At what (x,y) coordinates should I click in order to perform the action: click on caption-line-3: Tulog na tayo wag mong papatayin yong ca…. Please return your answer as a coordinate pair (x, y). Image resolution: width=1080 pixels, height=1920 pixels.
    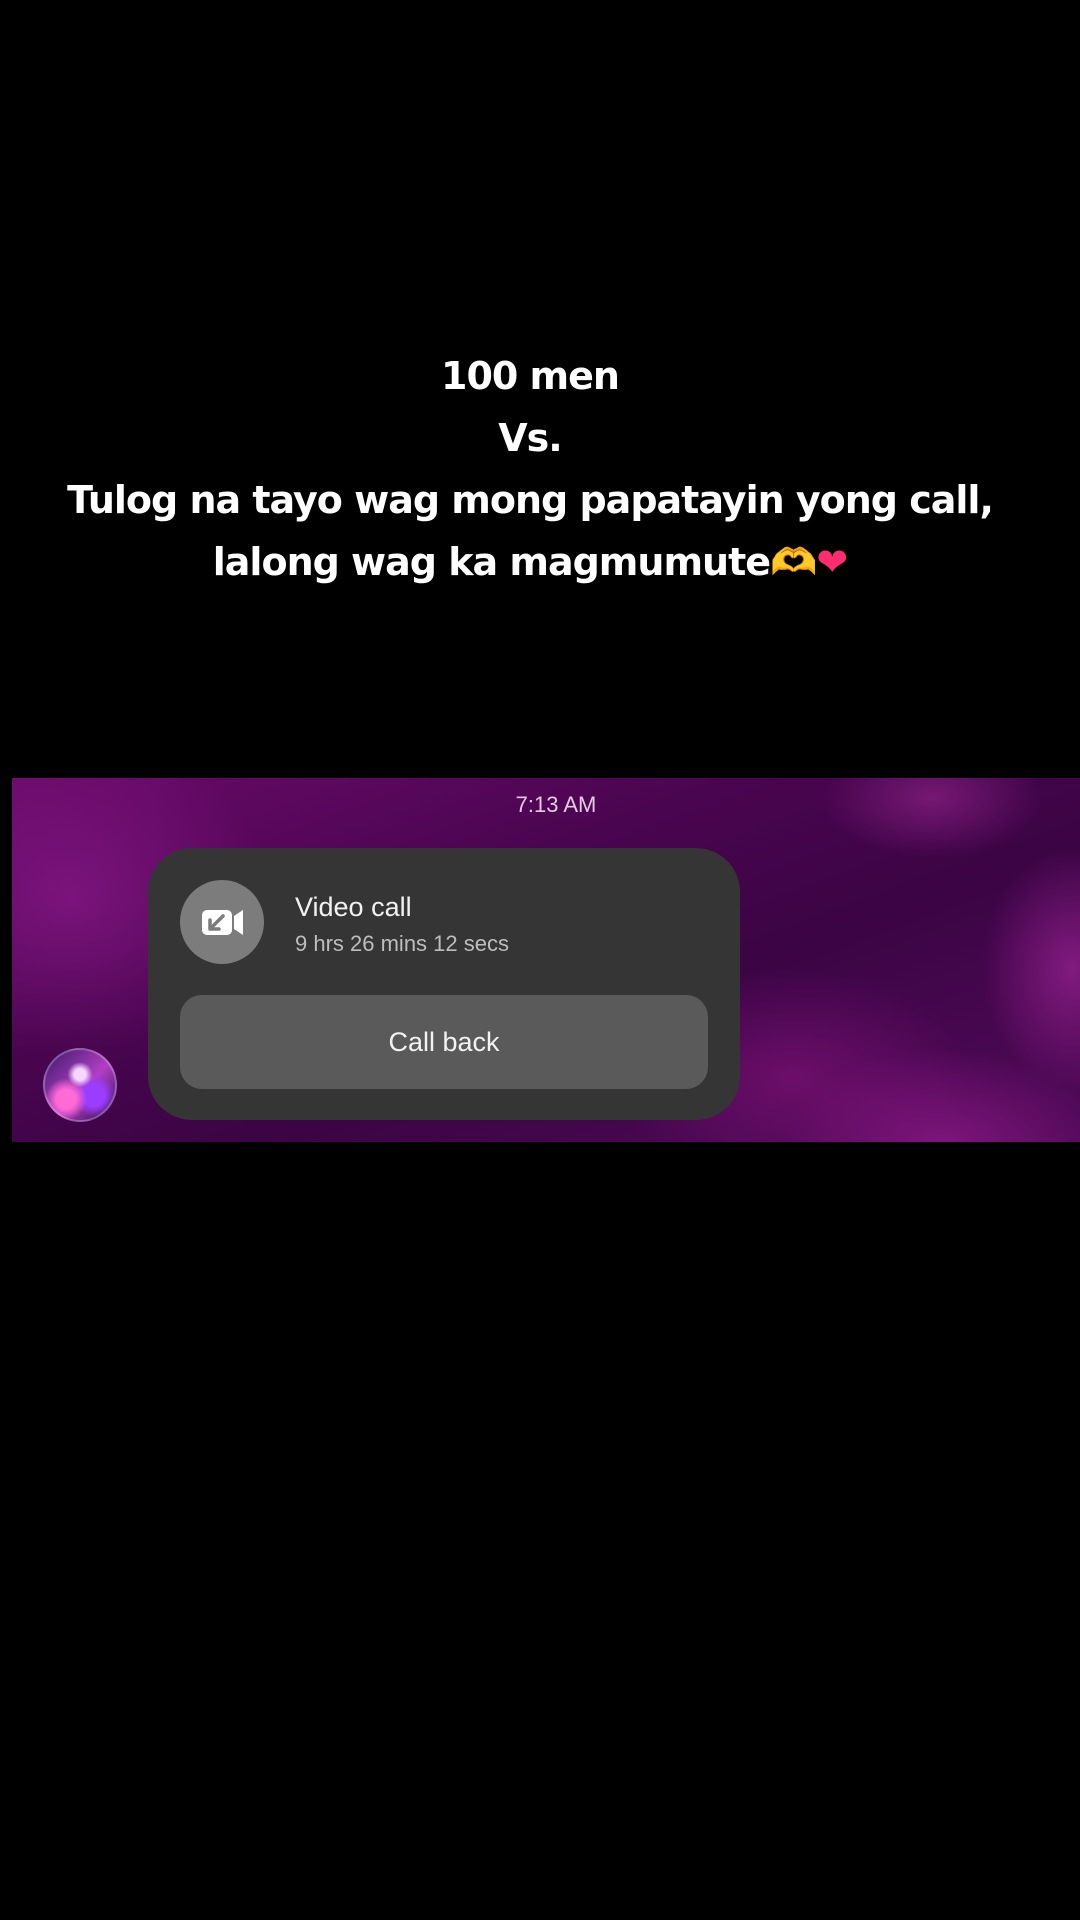
    Looking at the image, I should click on (530, 500).